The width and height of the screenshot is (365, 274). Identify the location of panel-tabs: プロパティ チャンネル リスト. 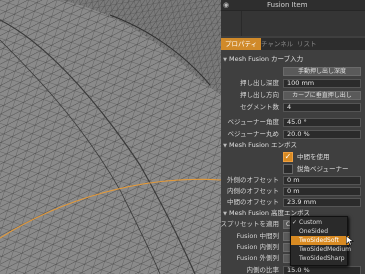
(293, 44).